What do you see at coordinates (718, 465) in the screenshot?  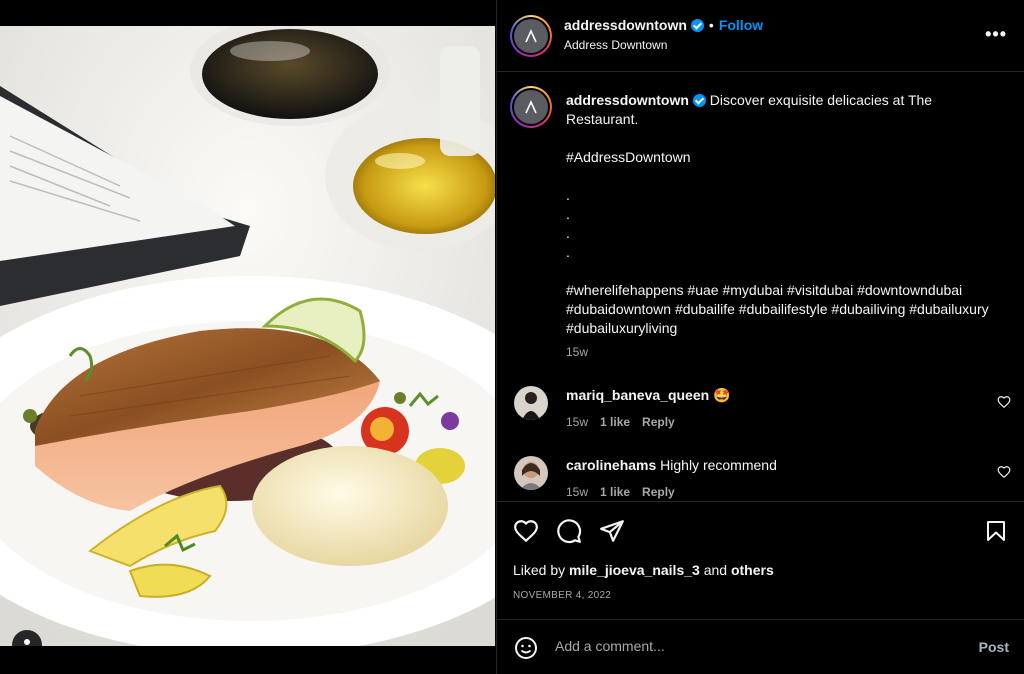 I see `comment-text: Highly recommend` at bounding box center [718, 465].